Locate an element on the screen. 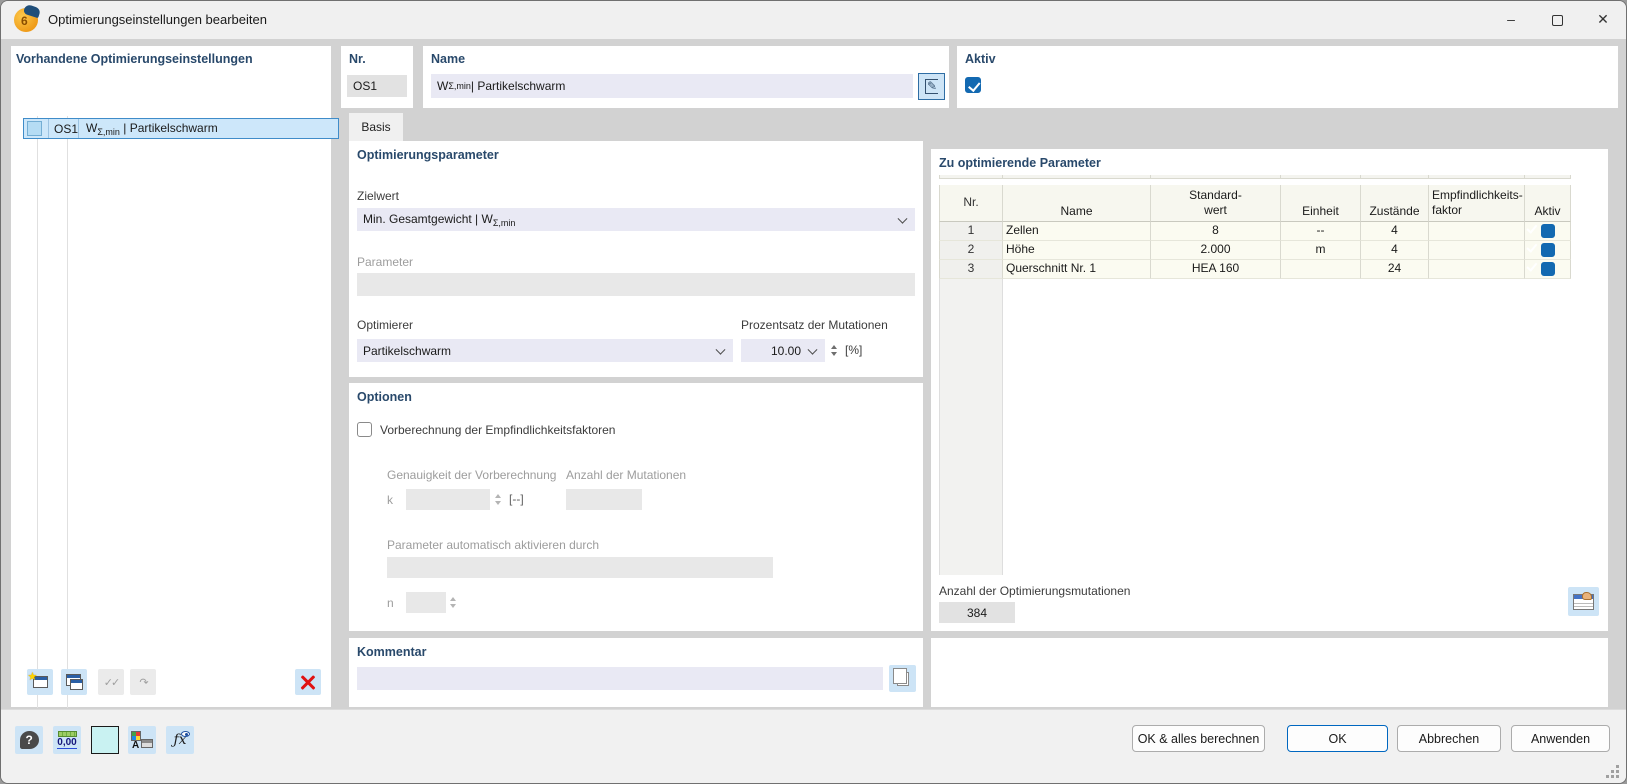 The height and width of the screenshot is (784, 1627). list-item-id: OS1 is located at coordinates (66, 128).